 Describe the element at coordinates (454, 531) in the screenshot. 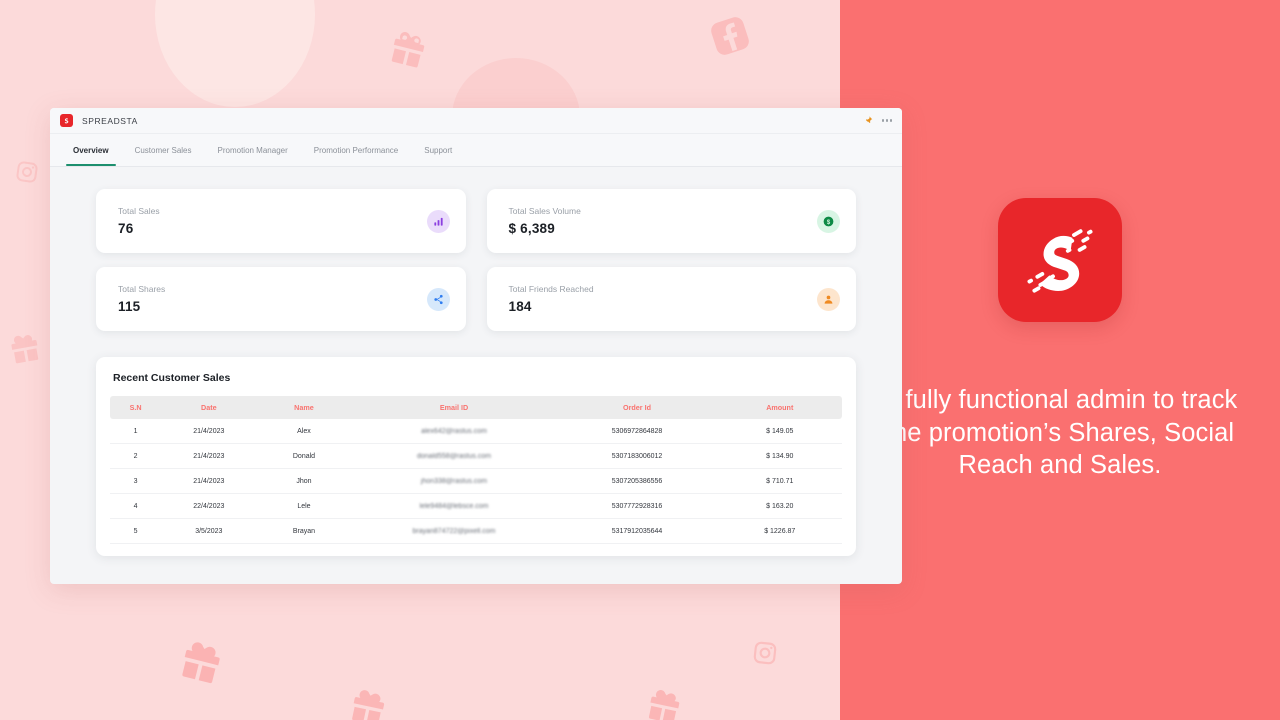

I see `cell-email: brayan874722@pixell.com` at that location.